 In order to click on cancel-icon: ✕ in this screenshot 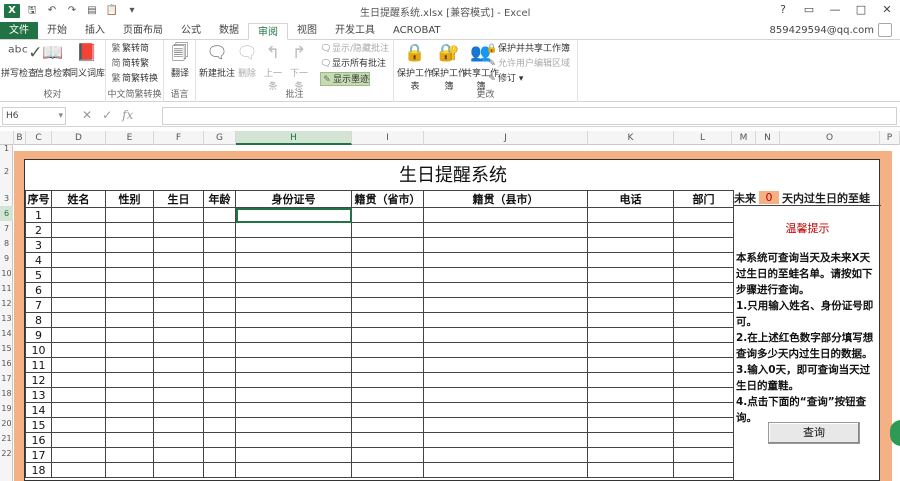, I will do `click(87, 115)`.